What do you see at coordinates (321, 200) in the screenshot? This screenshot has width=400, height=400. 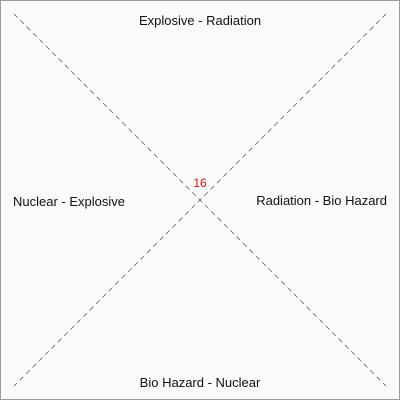 I see `zone-label-radiation-bio-hazard: Radiation - Bio Hazard` at bounding box center [321, 200].